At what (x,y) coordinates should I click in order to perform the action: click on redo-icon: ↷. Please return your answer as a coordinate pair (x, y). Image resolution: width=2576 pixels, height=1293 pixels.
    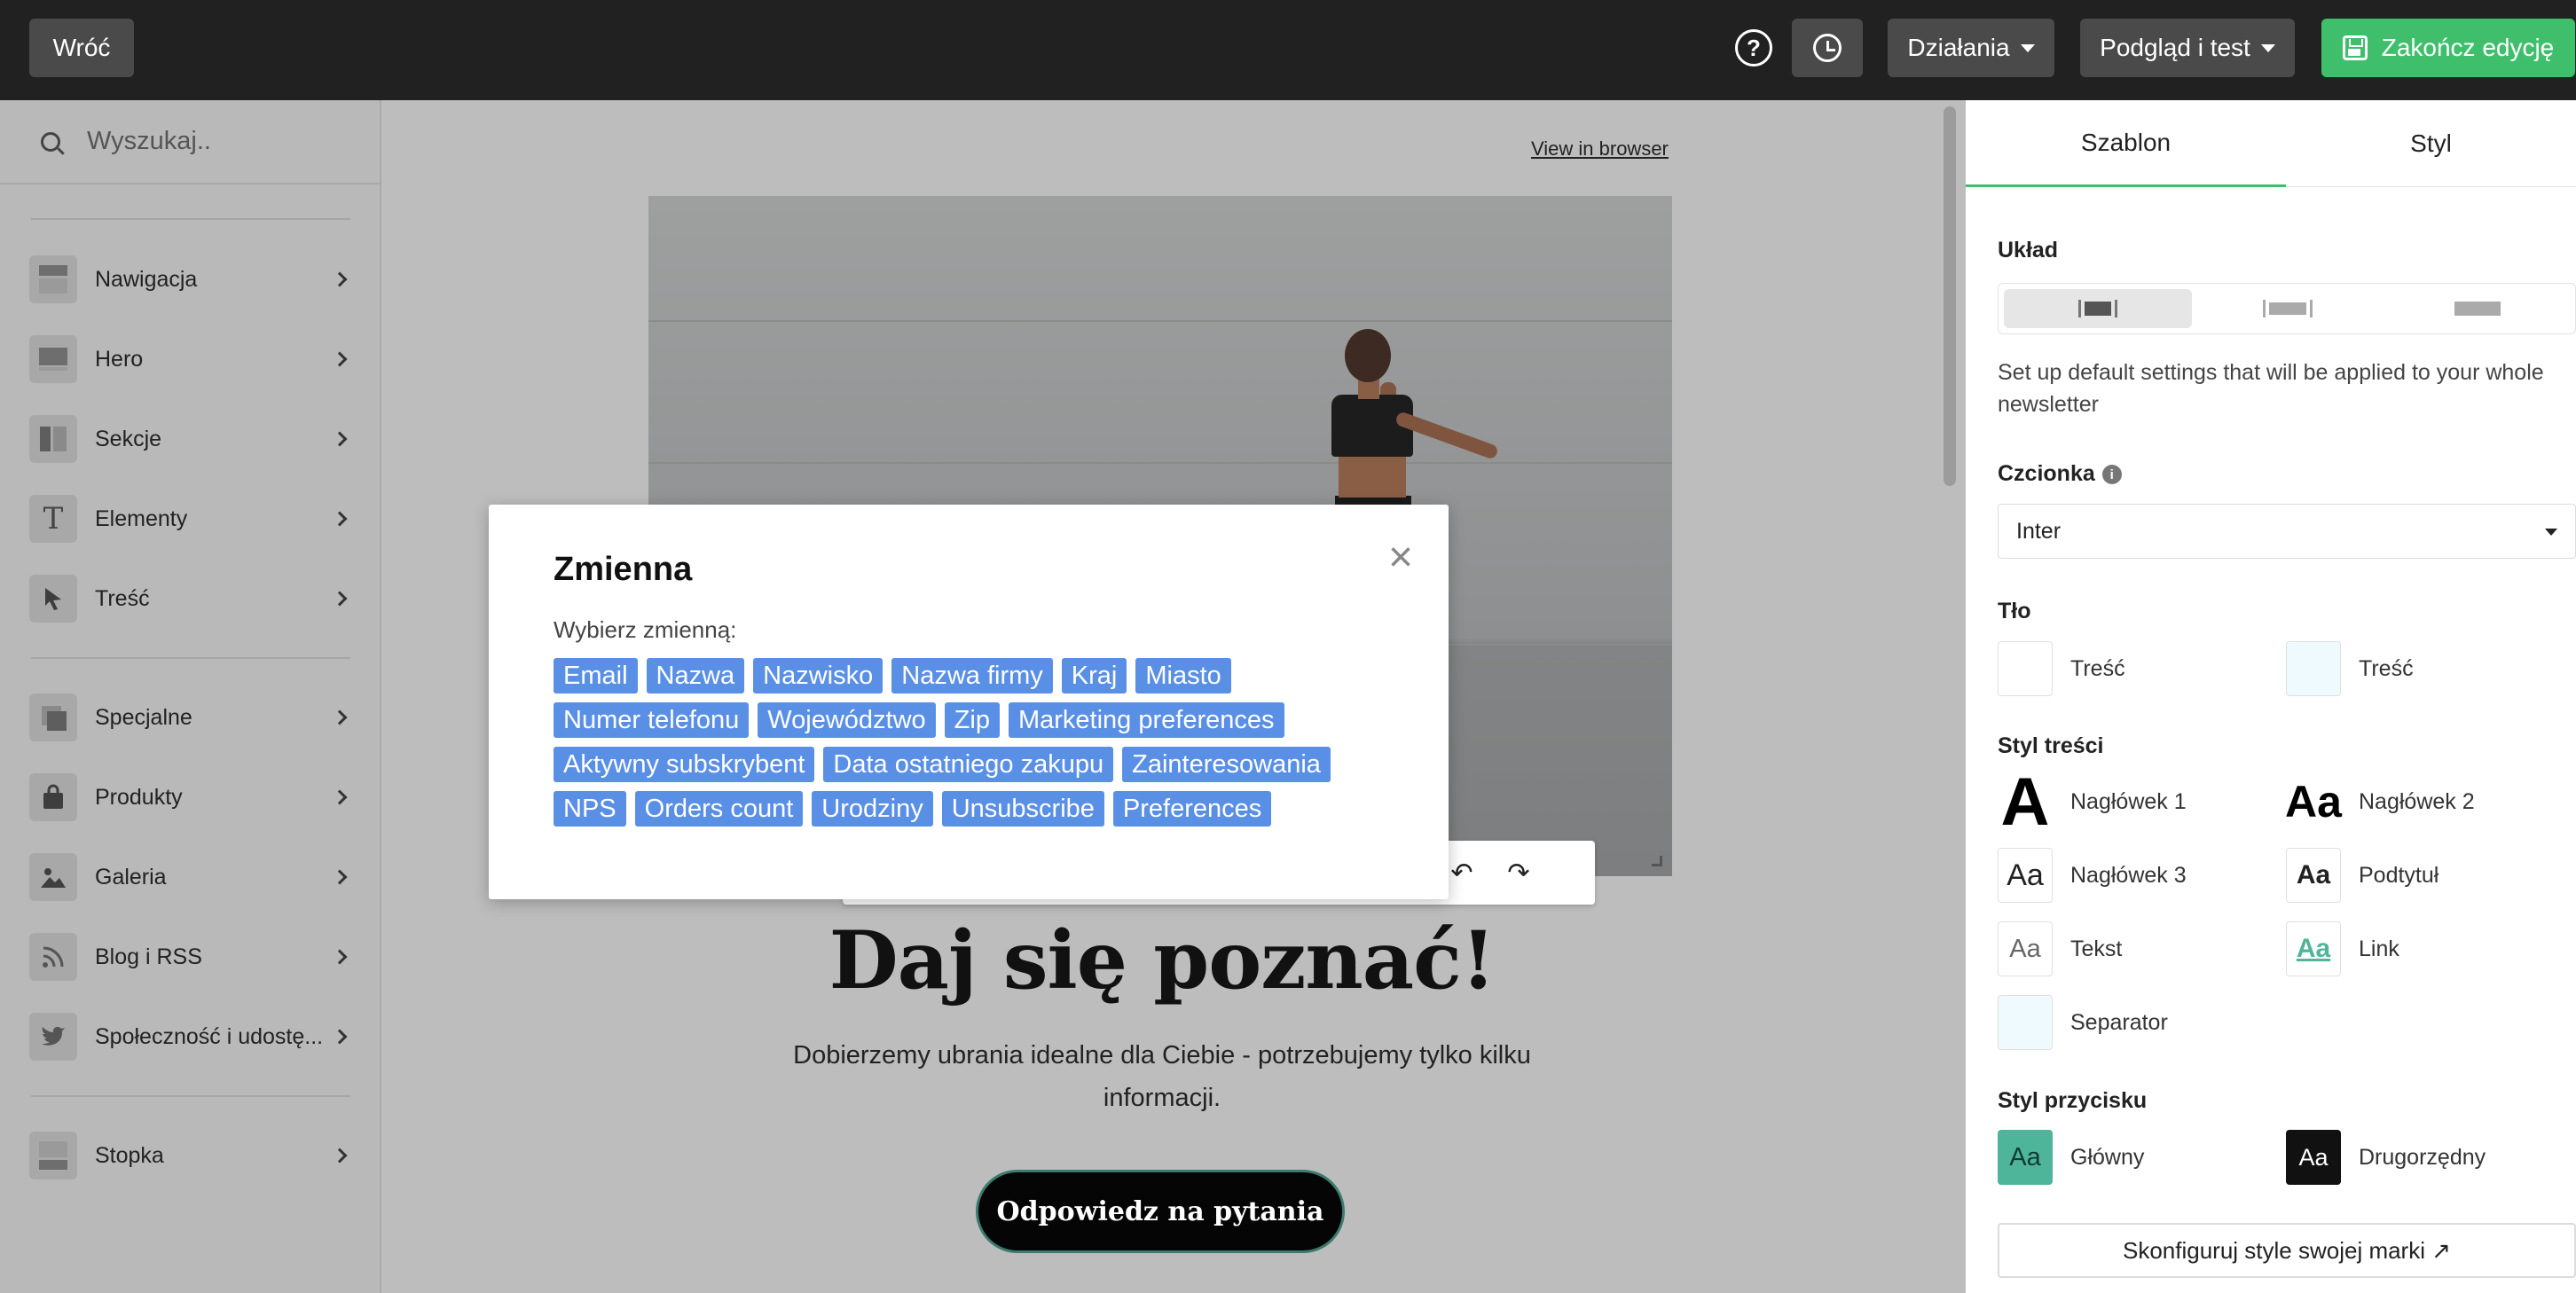
    Looking at the image, I should click on (1518, 873).